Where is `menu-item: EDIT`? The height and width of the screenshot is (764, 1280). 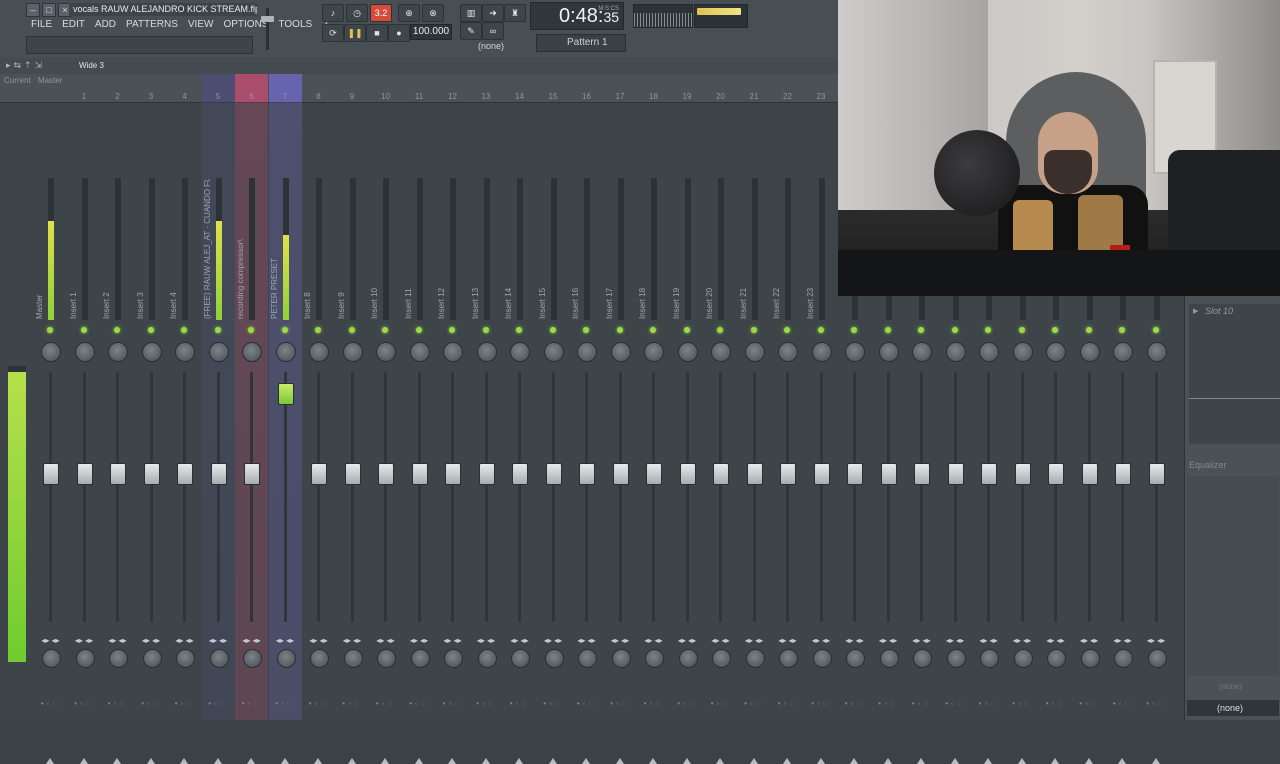
menu-item: EDIT is located at coordinates (73, 25).